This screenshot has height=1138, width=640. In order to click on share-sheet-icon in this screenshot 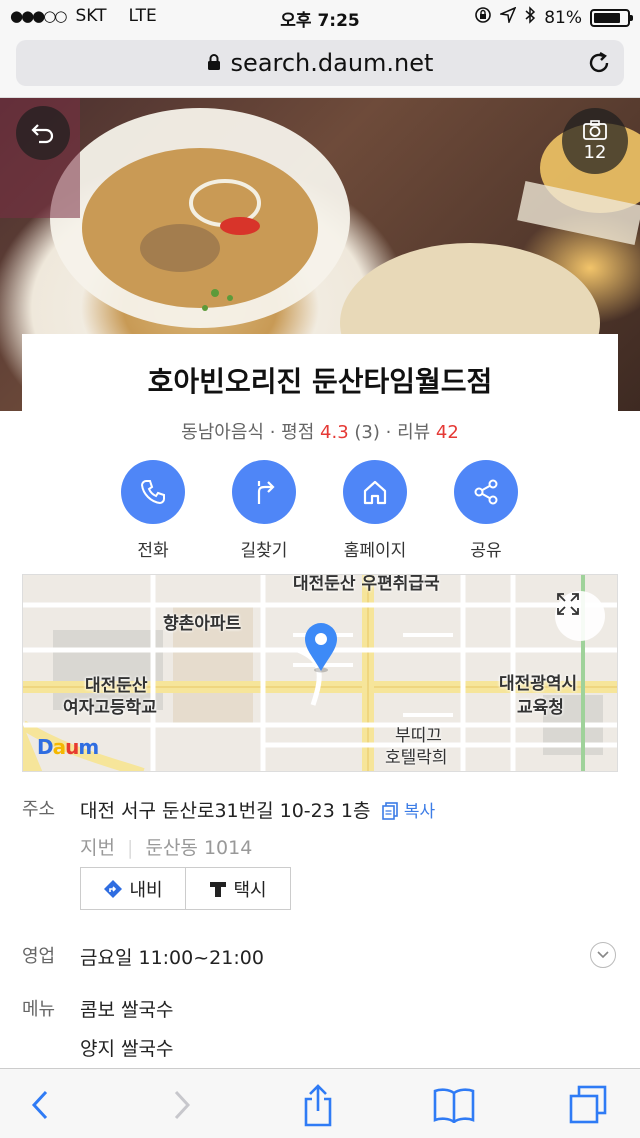, I will do `click(318, 1105)`.